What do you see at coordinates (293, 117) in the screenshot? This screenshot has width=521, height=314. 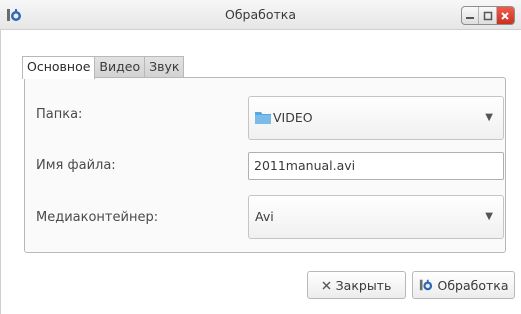 I see `folder-value: VIDEO` at bounding box center [293, 117].